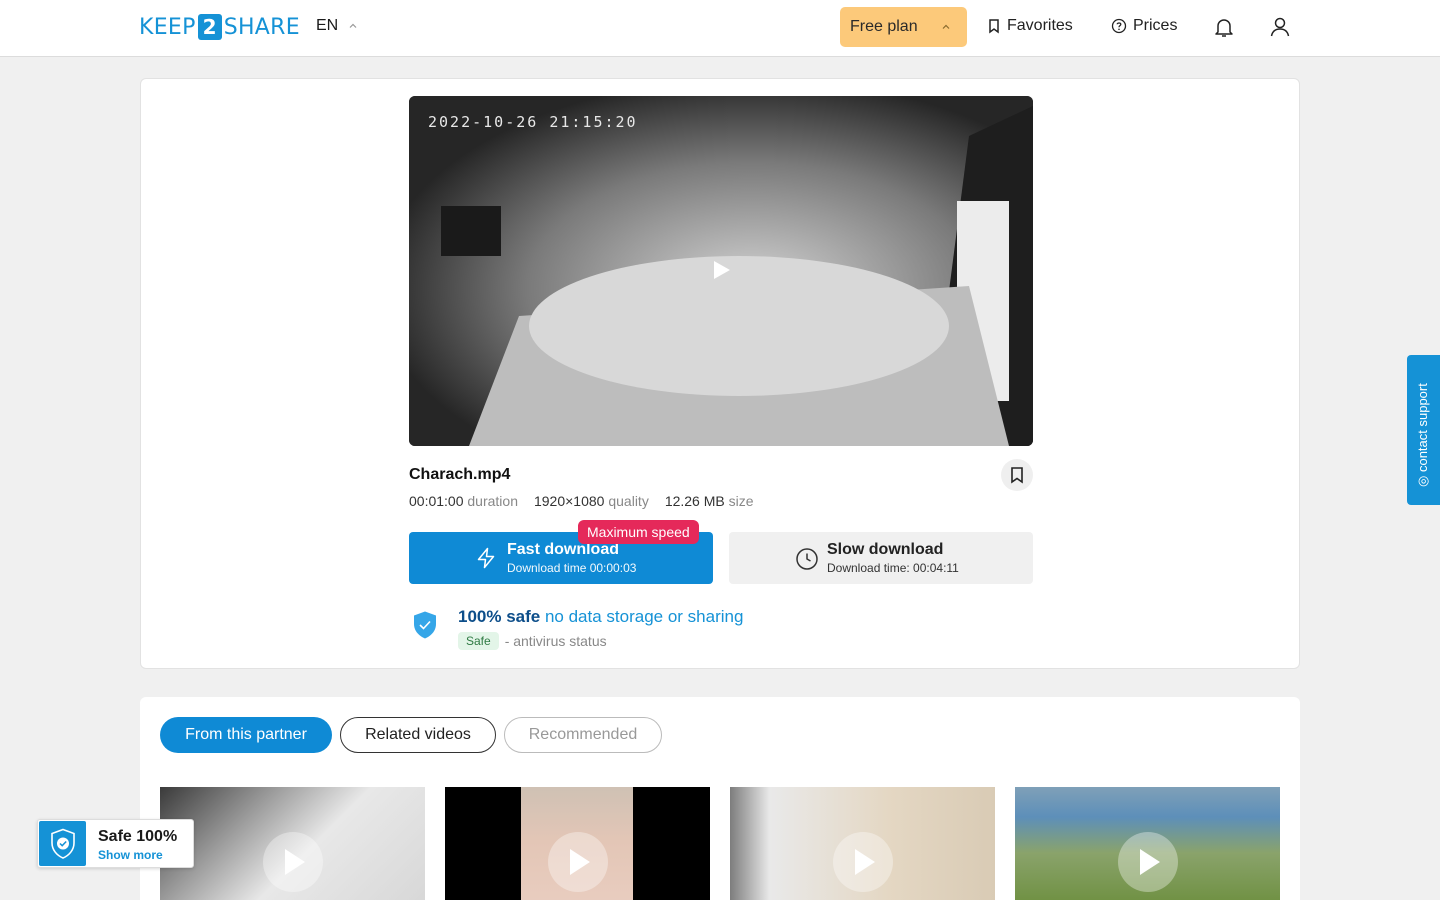 This screenshot has width=1440, height=900. I want to click on logo-text-right: SHARE, so click(261, 27).